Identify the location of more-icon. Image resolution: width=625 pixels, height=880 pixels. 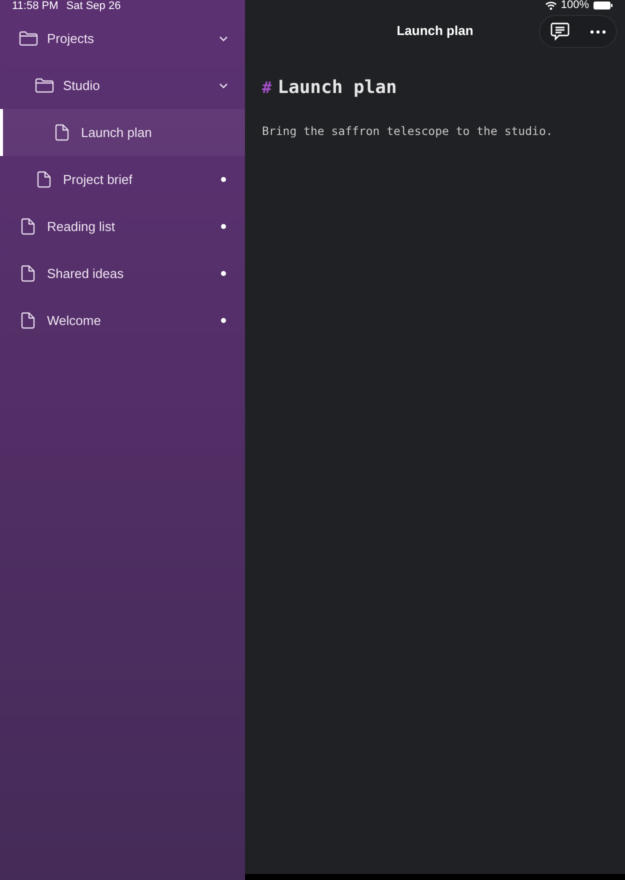
(598, 32).